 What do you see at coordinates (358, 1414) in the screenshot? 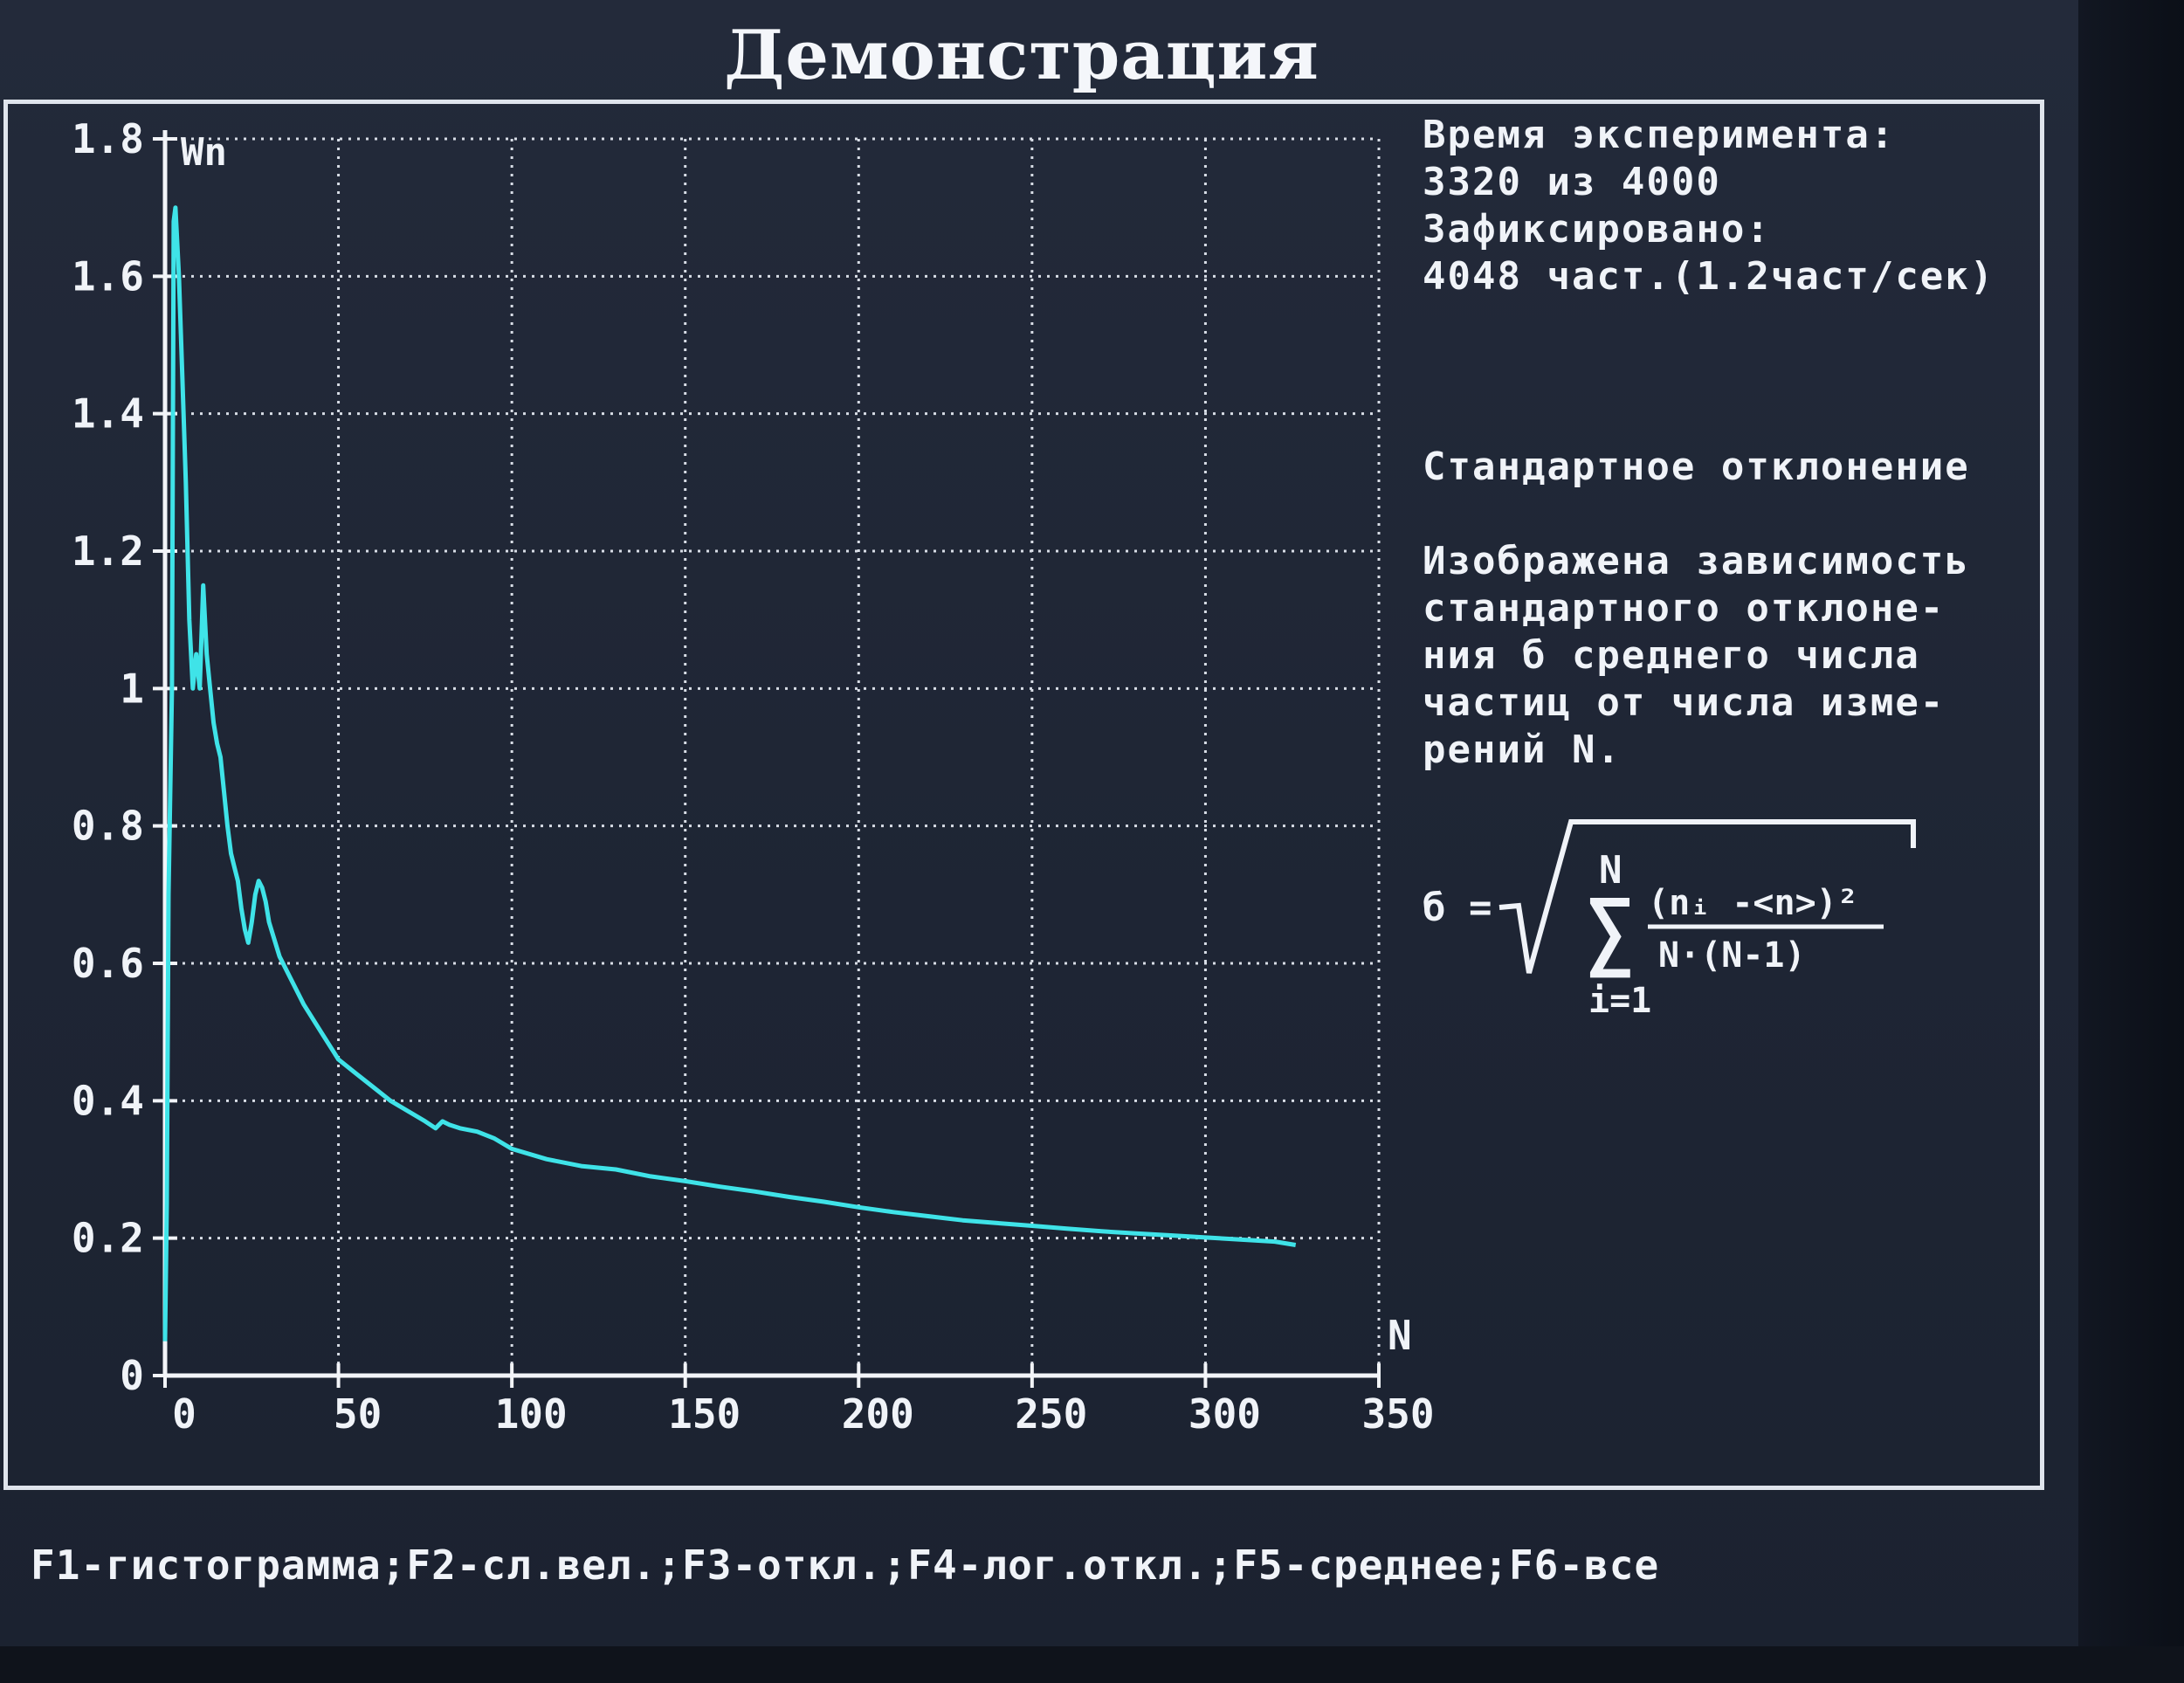
I see `x-tick-label: 50` at bounding box center [358, 1414].